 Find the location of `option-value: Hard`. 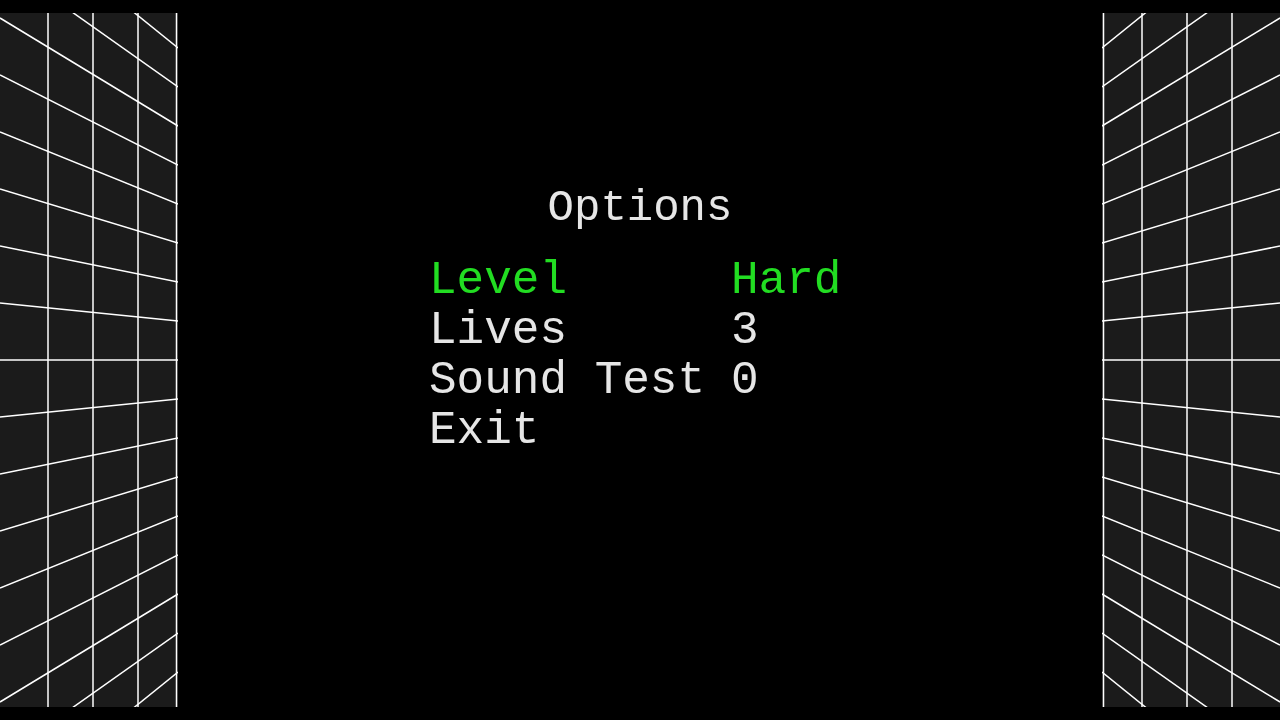

option-value: Hard is located at coordinates (787, 281).